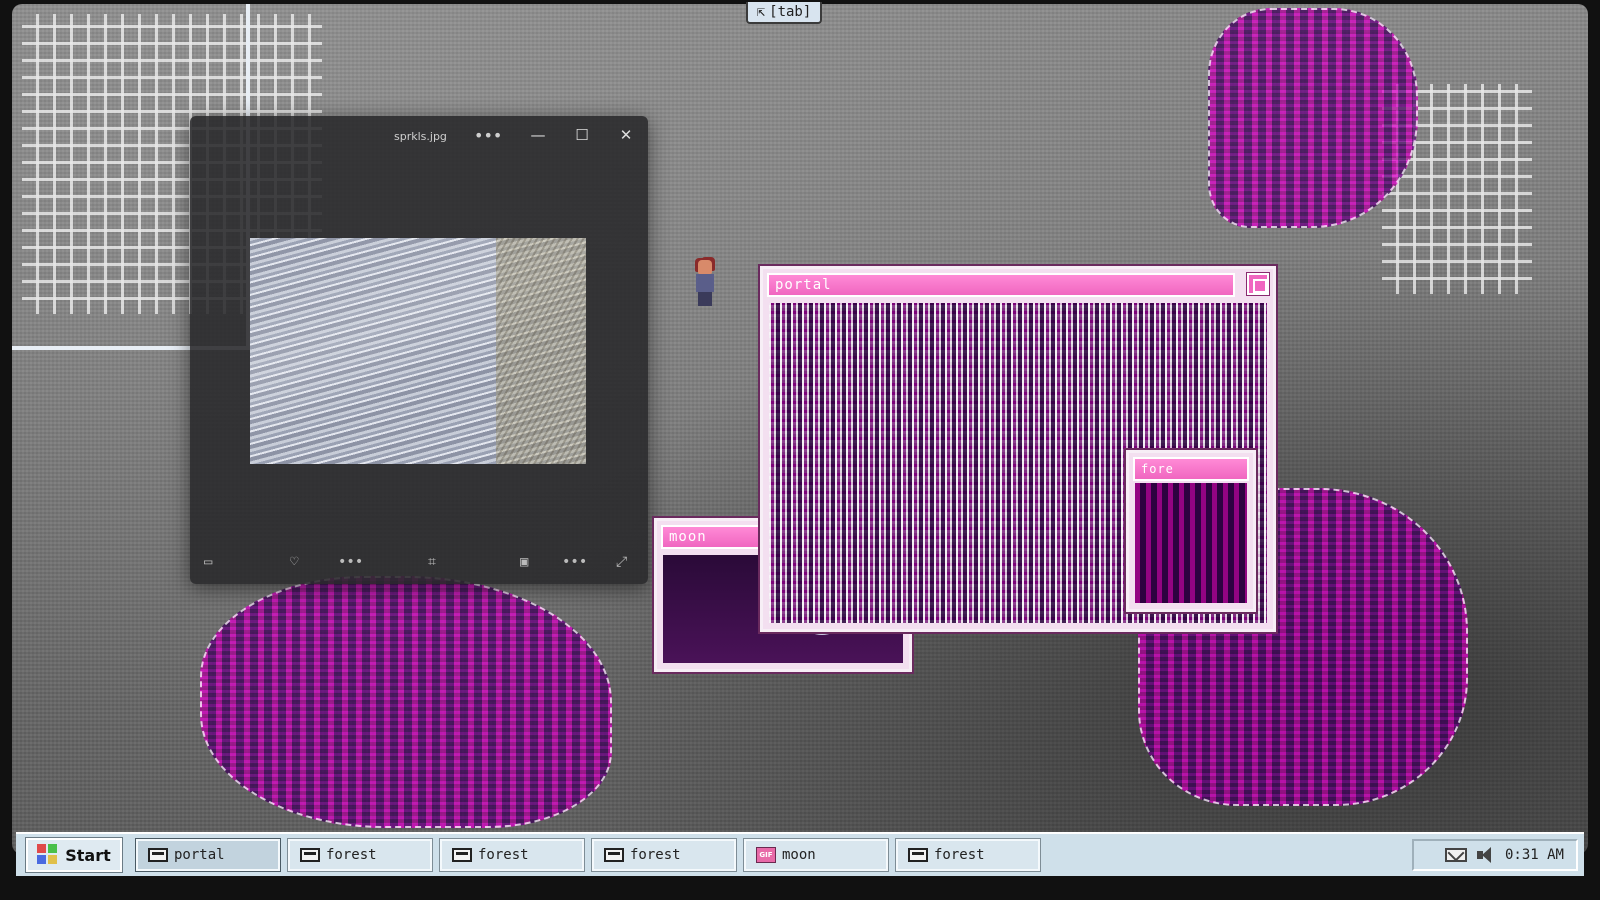  I want to click on system-tray: 0:31 AM, so click(1495, 855).